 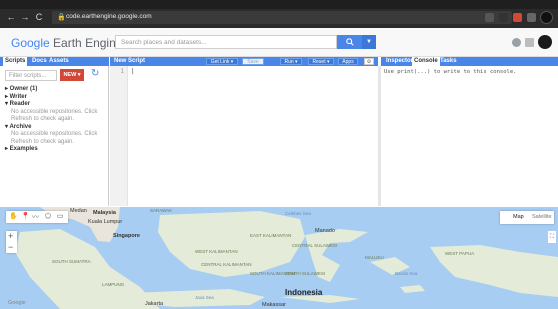 I want to click on logo-google: Google, so click(x=30, y=43).